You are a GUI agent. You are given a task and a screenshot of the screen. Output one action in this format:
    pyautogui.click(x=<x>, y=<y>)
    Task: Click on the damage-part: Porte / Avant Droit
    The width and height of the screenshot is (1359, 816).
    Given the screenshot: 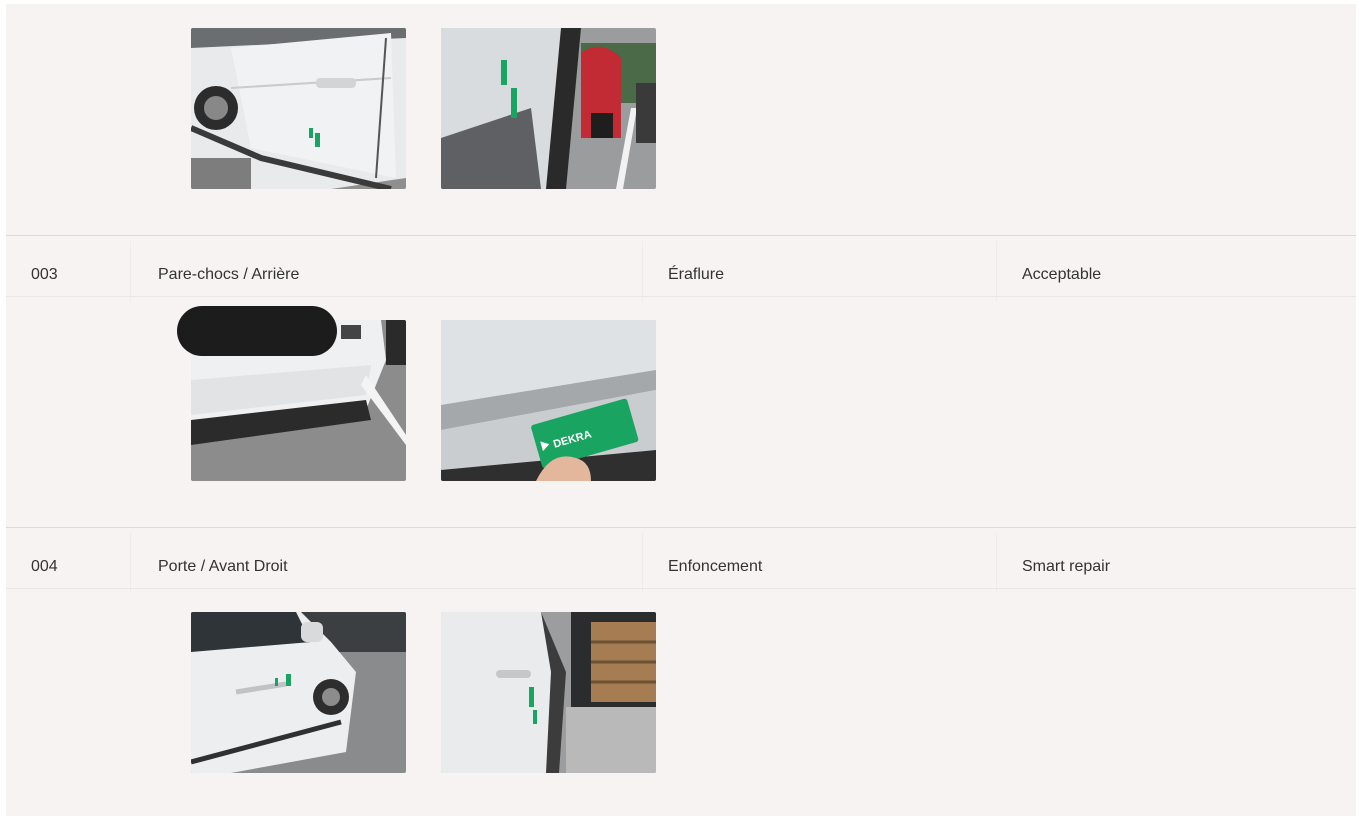 What is the action you would take?
    pyautogui.click(x=223, y=566)
    